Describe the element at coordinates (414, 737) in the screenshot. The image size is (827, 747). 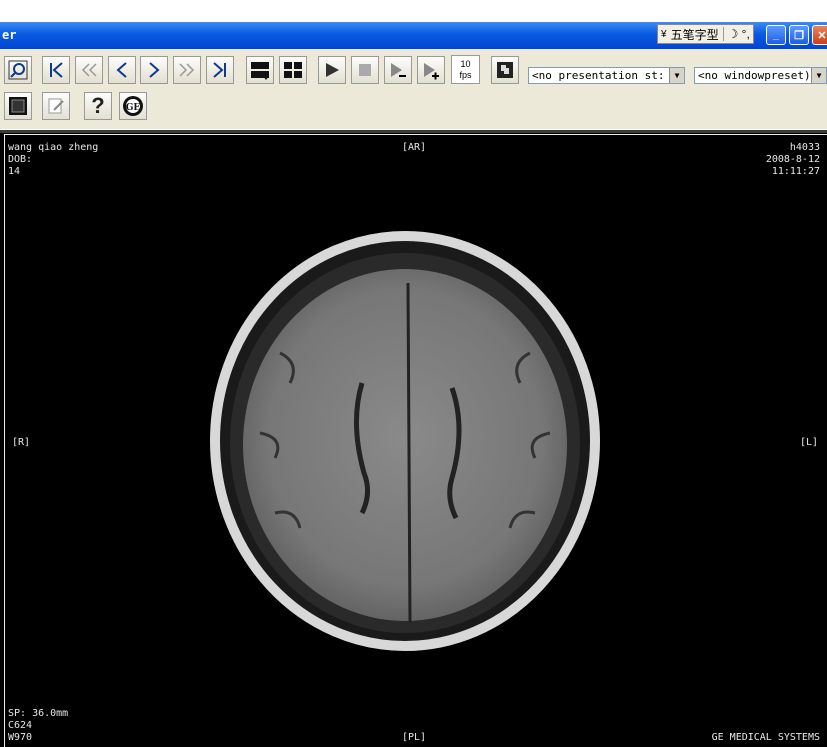
I see `orientation-bottom: [PL]` at that location.